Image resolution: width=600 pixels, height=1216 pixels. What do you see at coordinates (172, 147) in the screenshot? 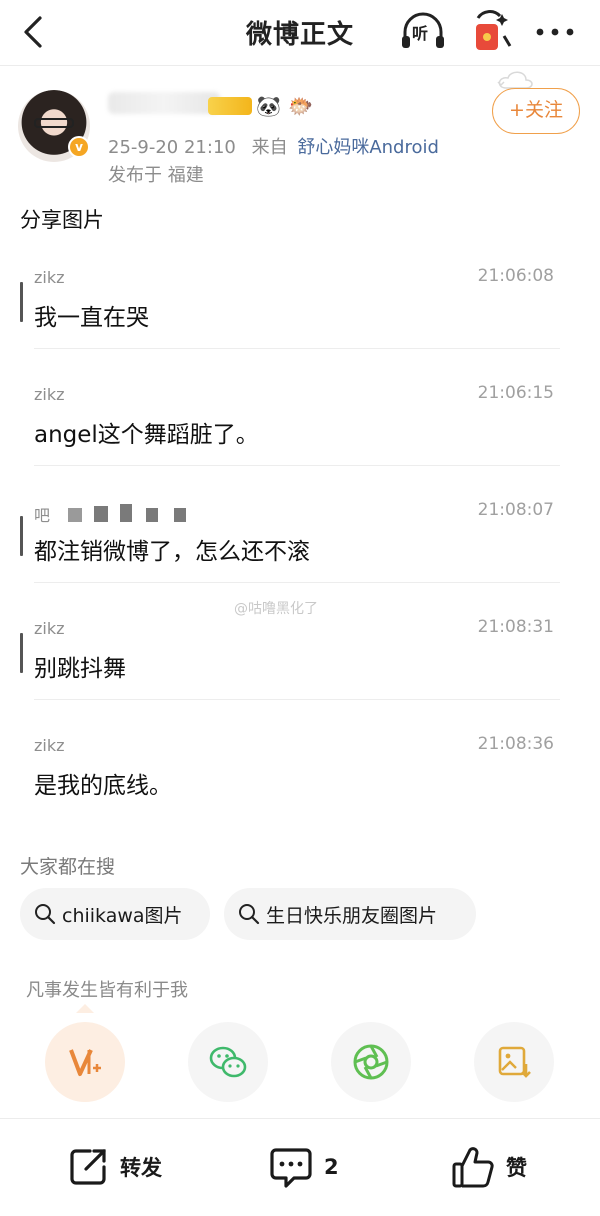
I see `post-time: 25-9-20 21:10` at bounding box center [172, 147].